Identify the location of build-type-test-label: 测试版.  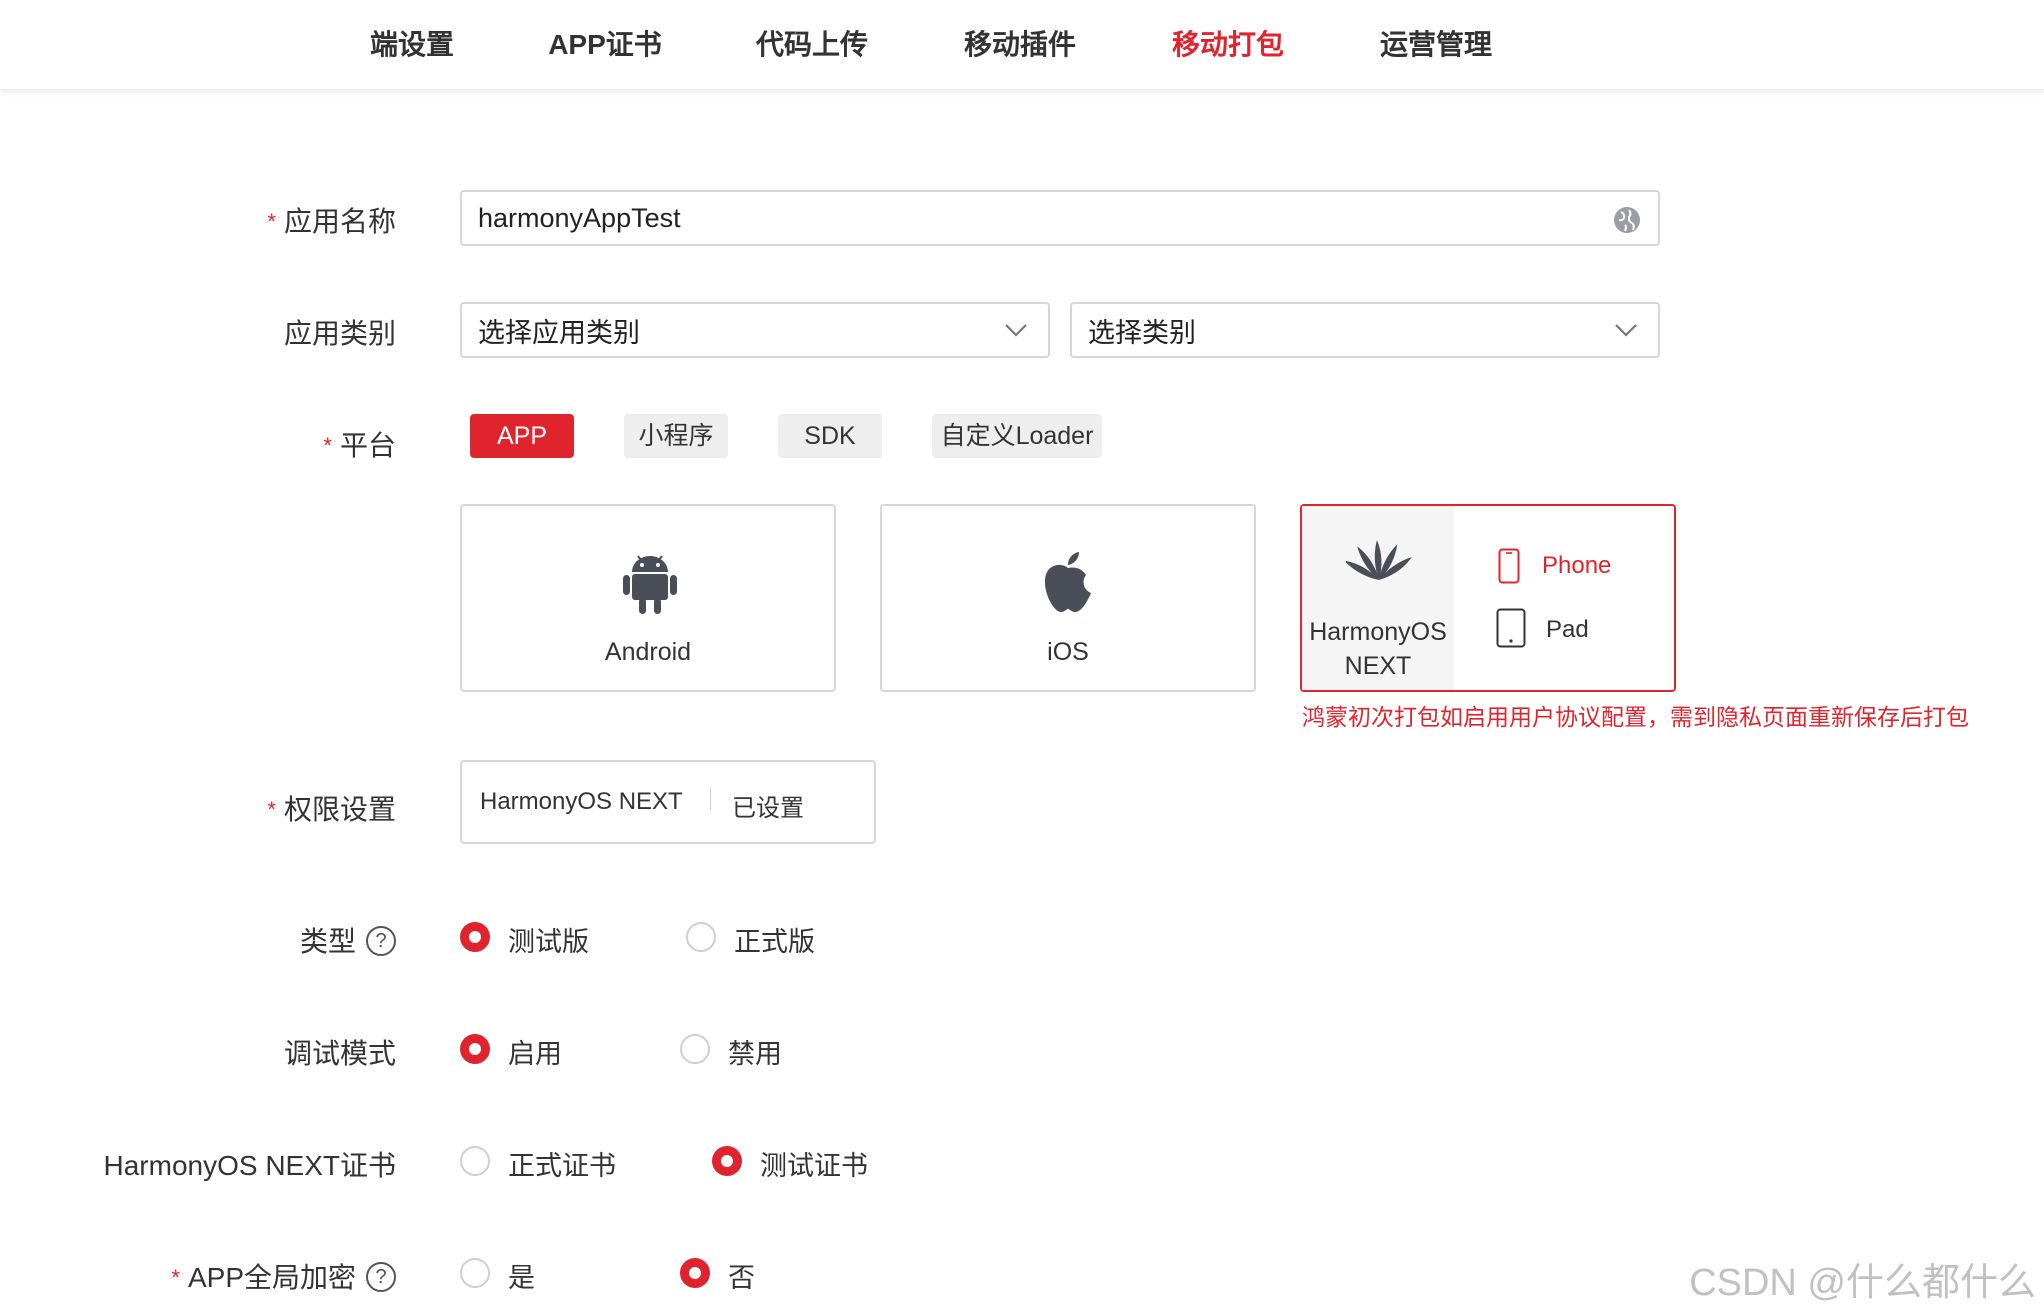
(548, 942).